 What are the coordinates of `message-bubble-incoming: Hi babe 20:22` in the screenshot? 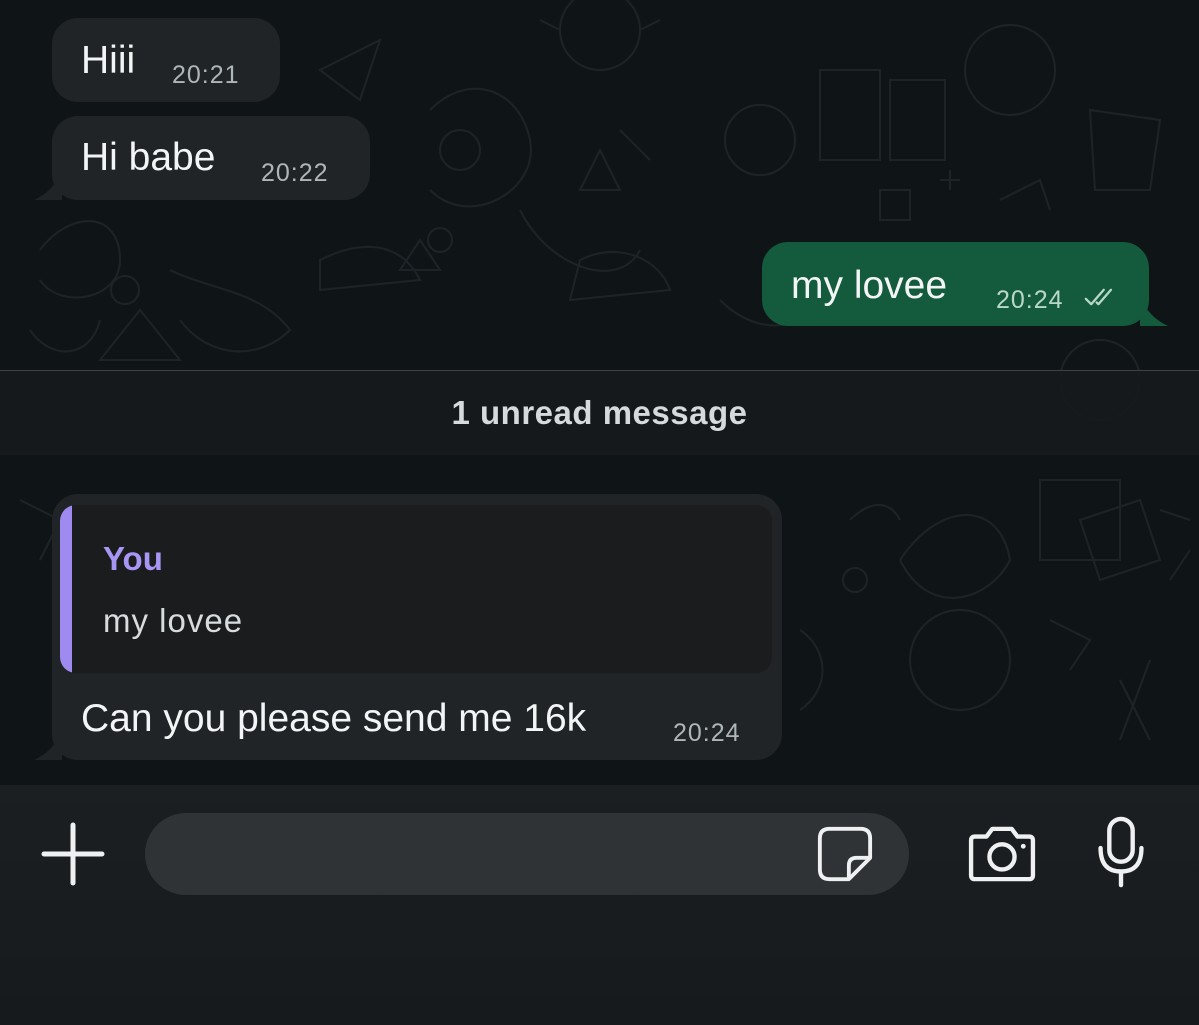 It's located at (211, 158).